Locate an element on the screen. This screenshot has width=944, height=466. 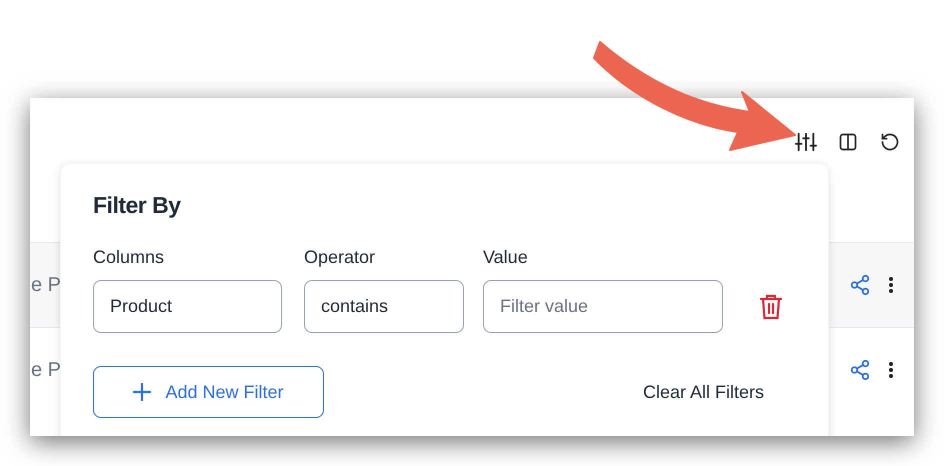
field-label: Value is located at coordinates (506, 257).